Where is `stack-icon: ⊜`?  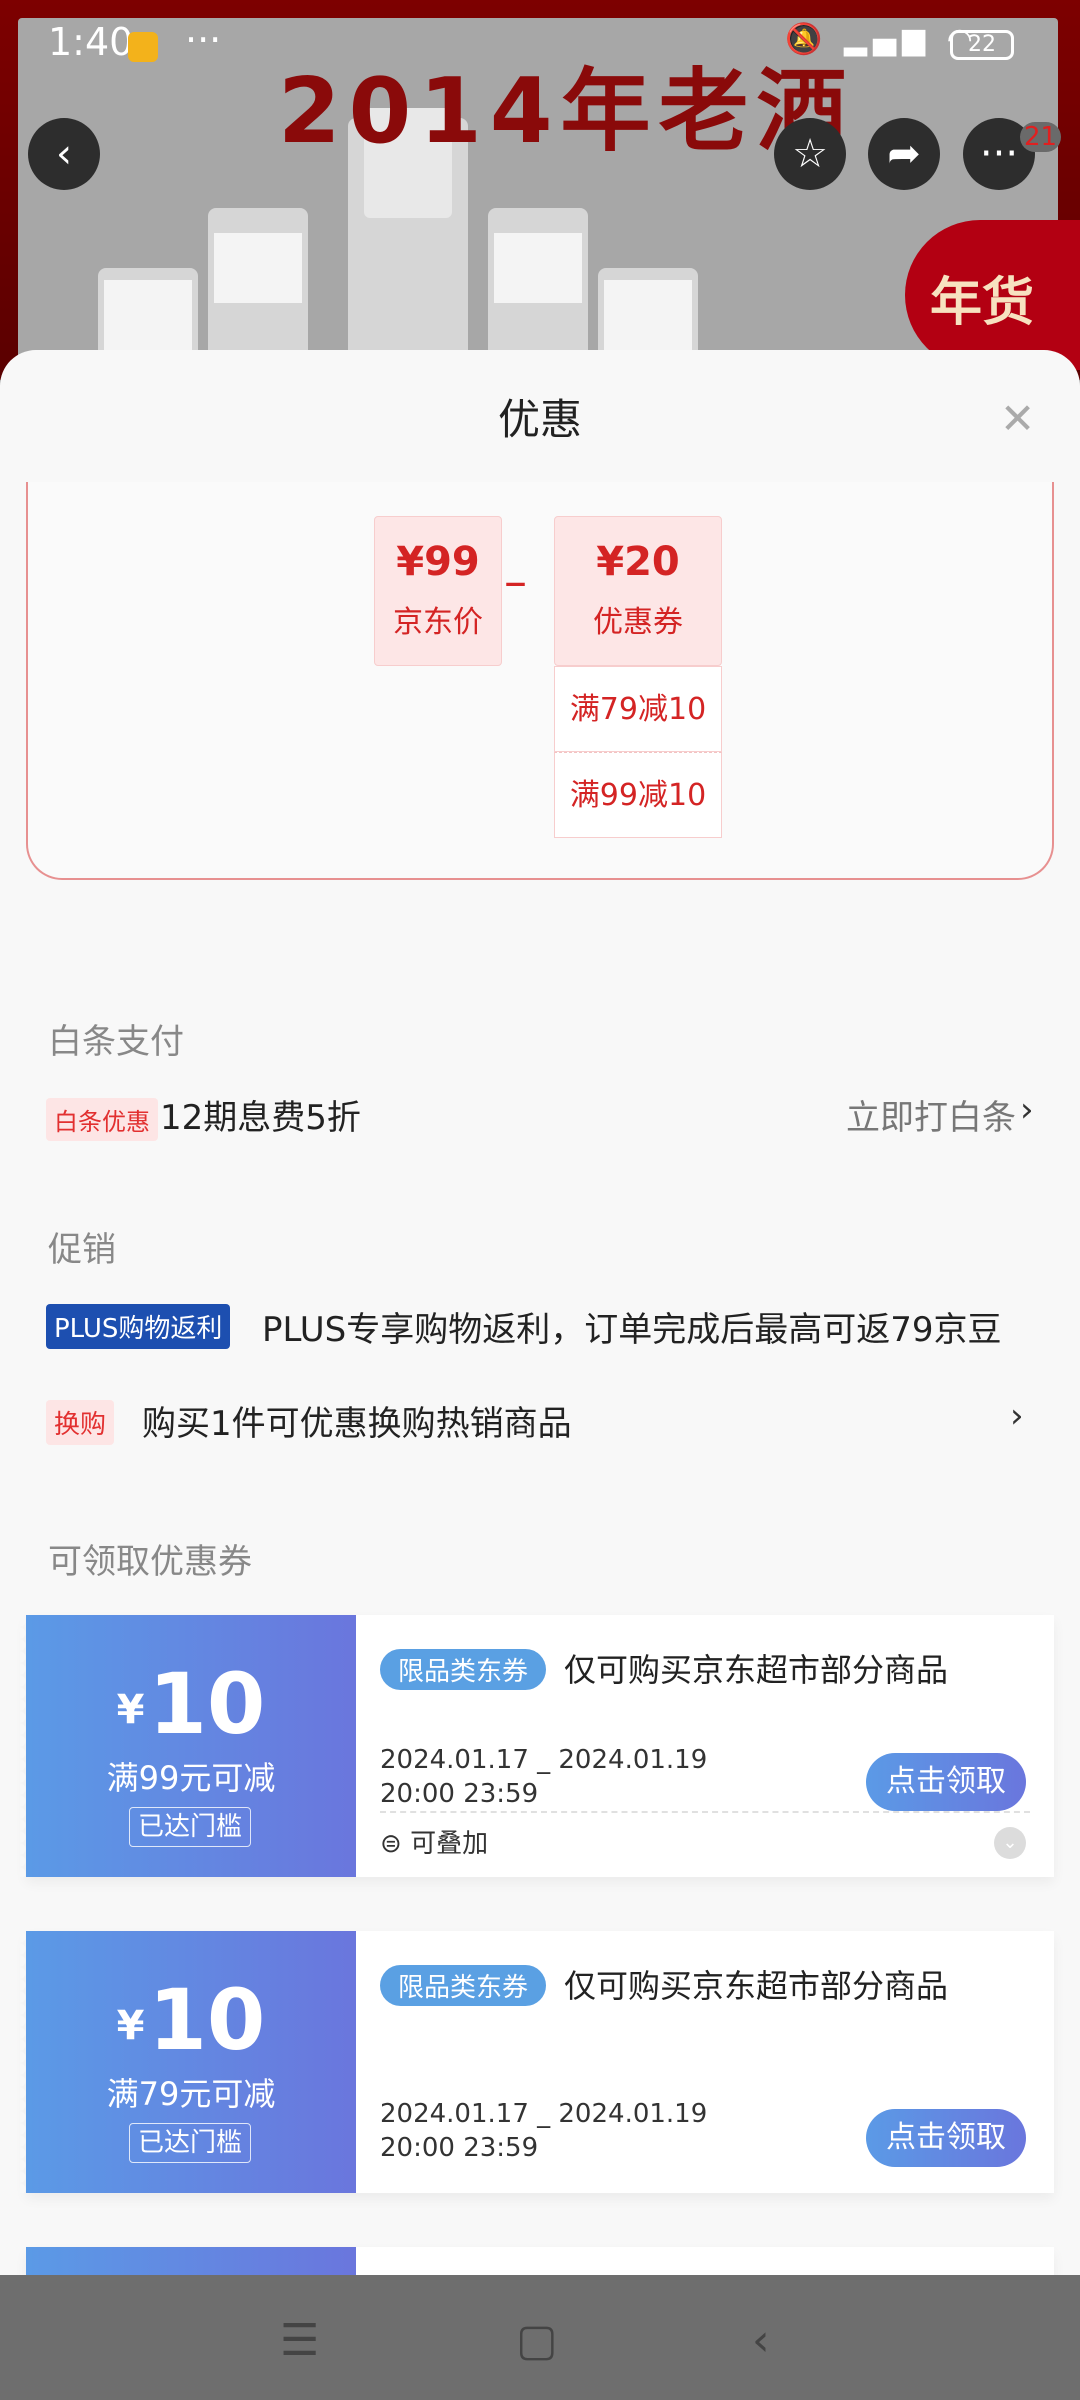
stack-icon: ⊜ is located at coordinates (395, 1844).